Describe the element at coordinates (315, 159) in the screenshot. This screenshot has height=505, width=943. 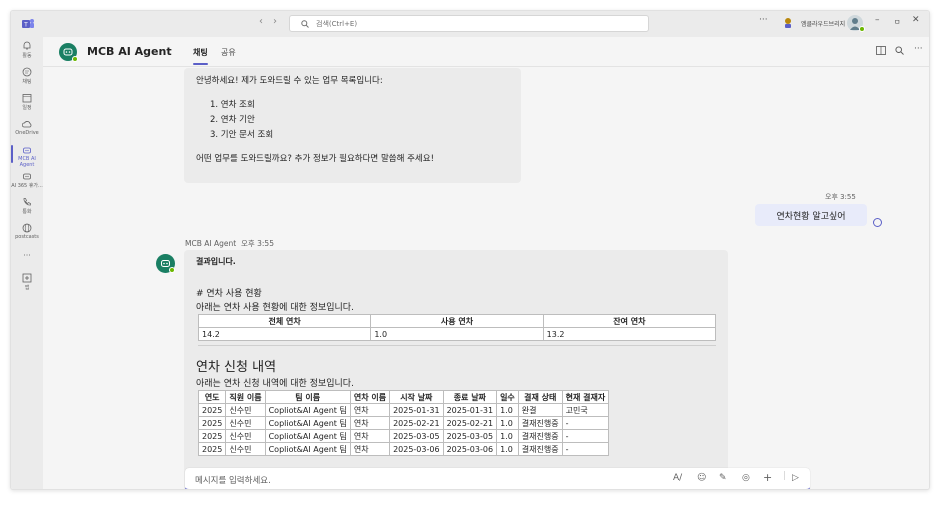
I see `message-text: 어떤 업무를 도와드릴까요? 추가 정보가 필요하다면 말씀해 주세요!` at that location.